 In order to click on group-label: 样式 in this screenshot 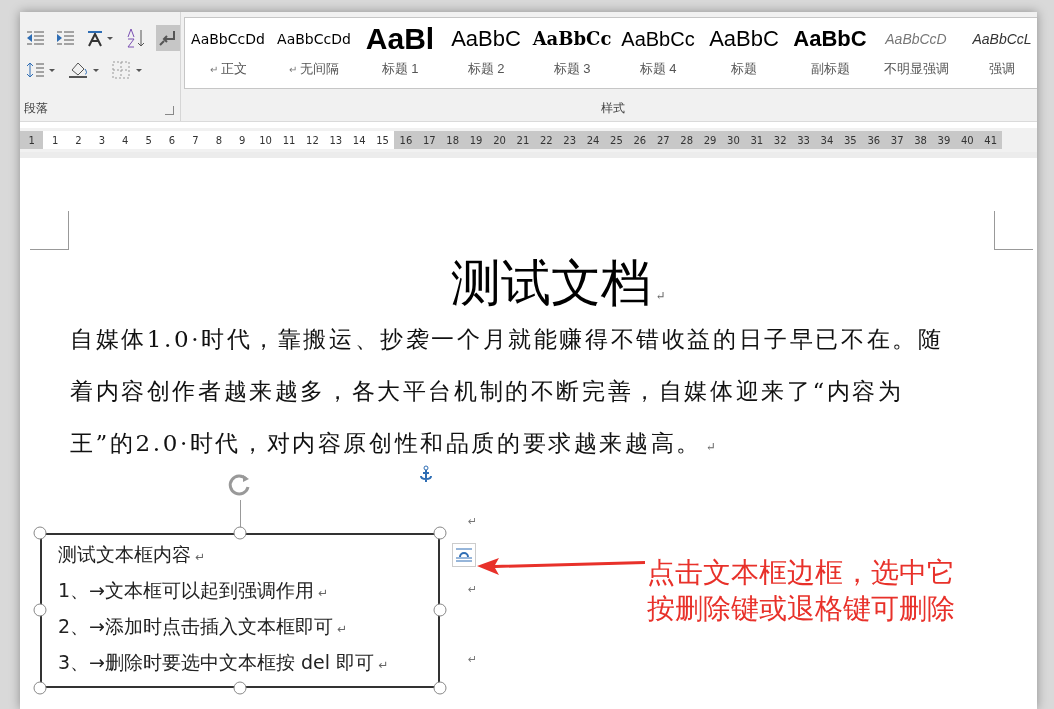, I will do `click(613, 108)`.